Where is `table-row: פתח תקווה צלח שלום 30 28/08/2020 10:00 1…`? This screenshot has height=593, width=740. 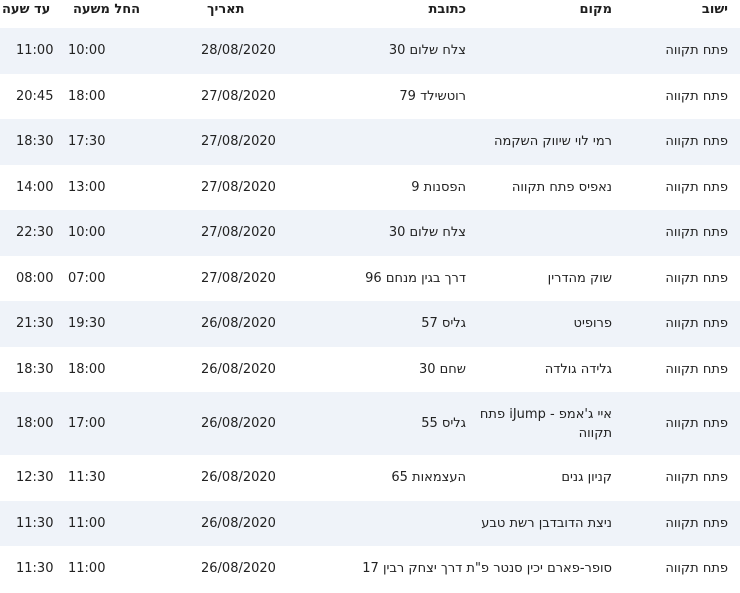
table-row: פתח תקווה צלח שלום 30 28/08/2020 10:00 1… is located at coordinates (370, 51).